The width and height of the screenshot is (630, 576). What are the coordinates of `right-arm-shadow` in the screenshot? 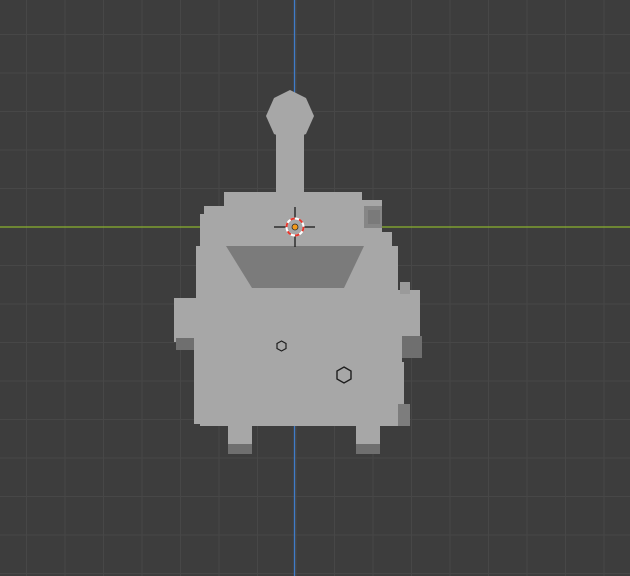 It's located at (411, 347).